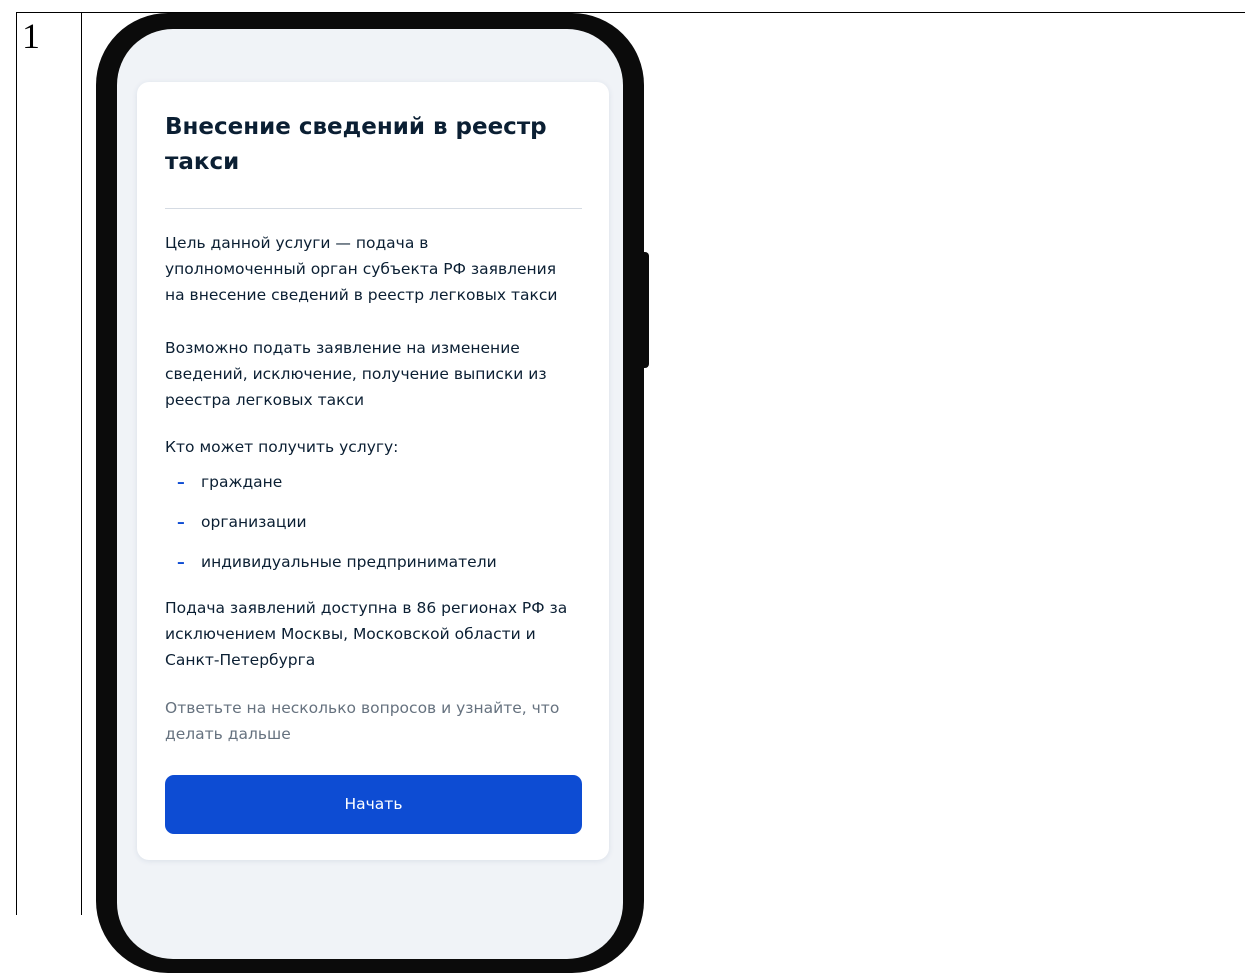 The width and height of the screenshot is (1245, 973). What do you see at coordinates (242, 482) in the screenshot?
I see `list-item-label: граждане` at bounding box center [242, 482].